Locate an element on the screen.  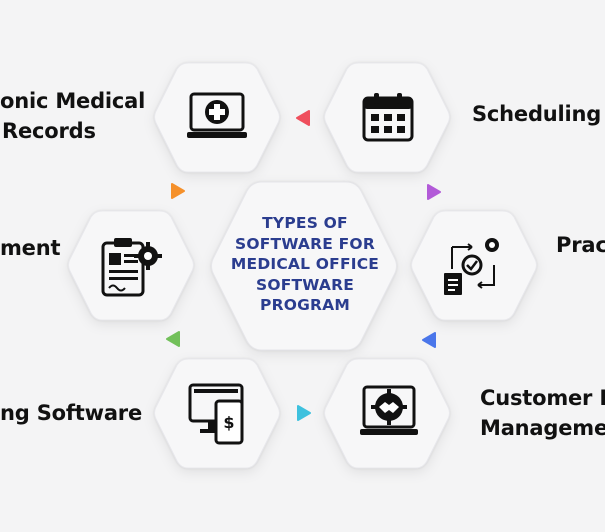
center-title-line: MEDICAL OFFICE is located at coordinates (305, 264).